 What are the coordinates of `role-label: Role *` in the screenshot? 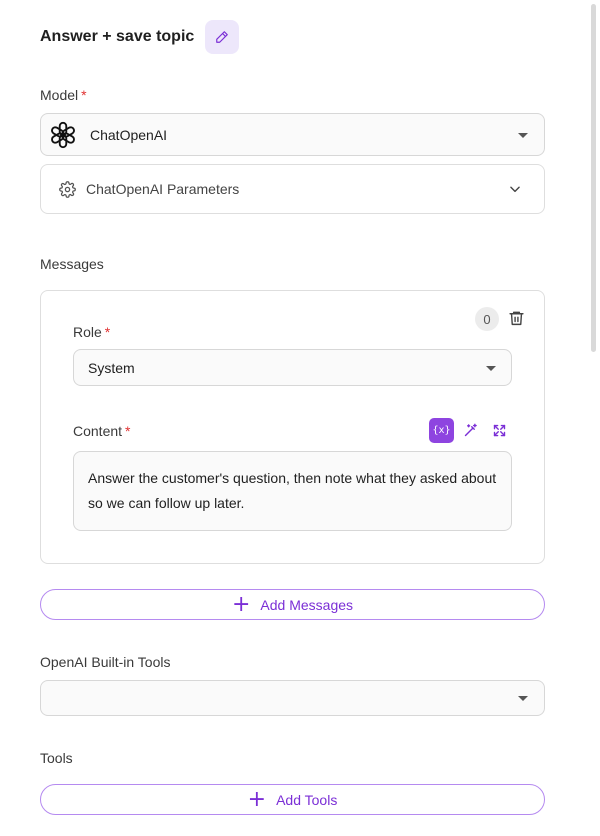 It's located at (92, 332).